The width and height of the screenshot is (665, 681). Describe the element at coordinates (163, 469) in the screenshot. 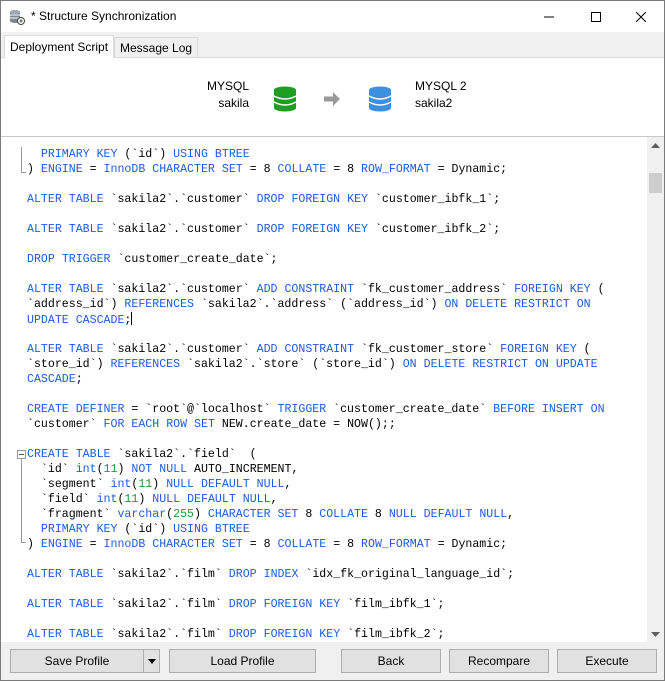

I see `script-line: `id` int(11) NOT NULL AUTO_INCREMENT,` at that location.